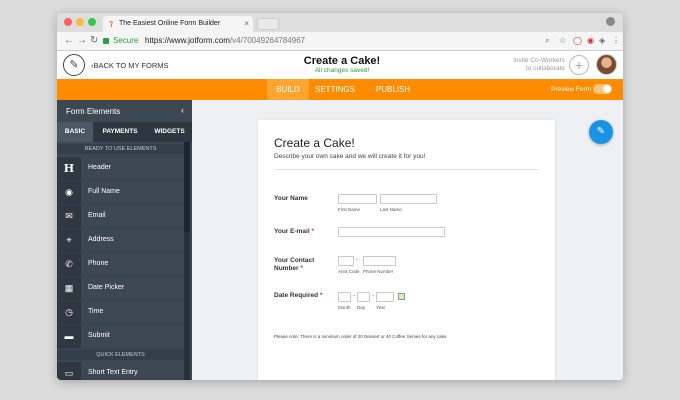  What do you see at coordinates (268, 24) in the screenshot?
I see `new-tab-button` at bounding box center [268, 24].